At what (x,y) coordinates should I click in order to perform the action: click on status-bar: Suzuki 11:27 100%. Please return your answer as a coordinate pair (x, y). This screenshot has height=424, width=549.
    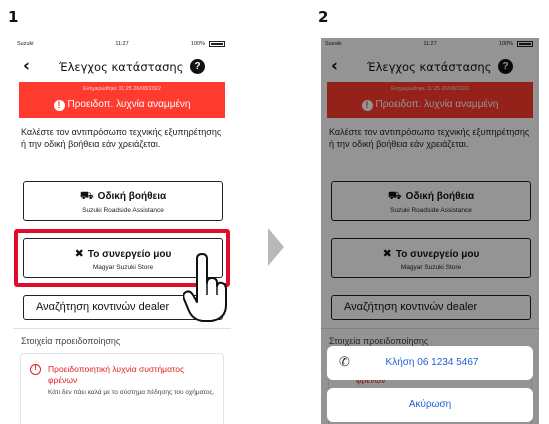
    Looking at the image, I should click on (122, 44).